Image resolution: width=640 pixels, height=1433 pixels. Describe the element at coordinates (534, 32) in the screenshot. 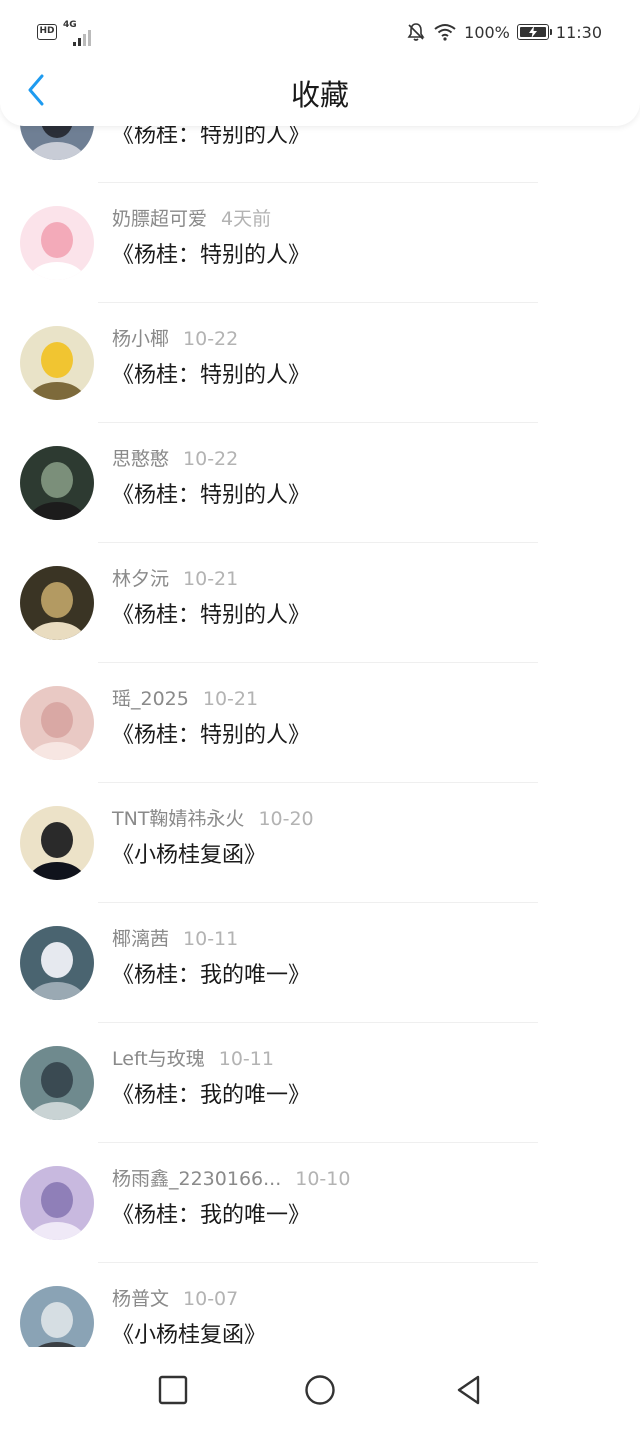

I see `battery-charging-icon` at that location.